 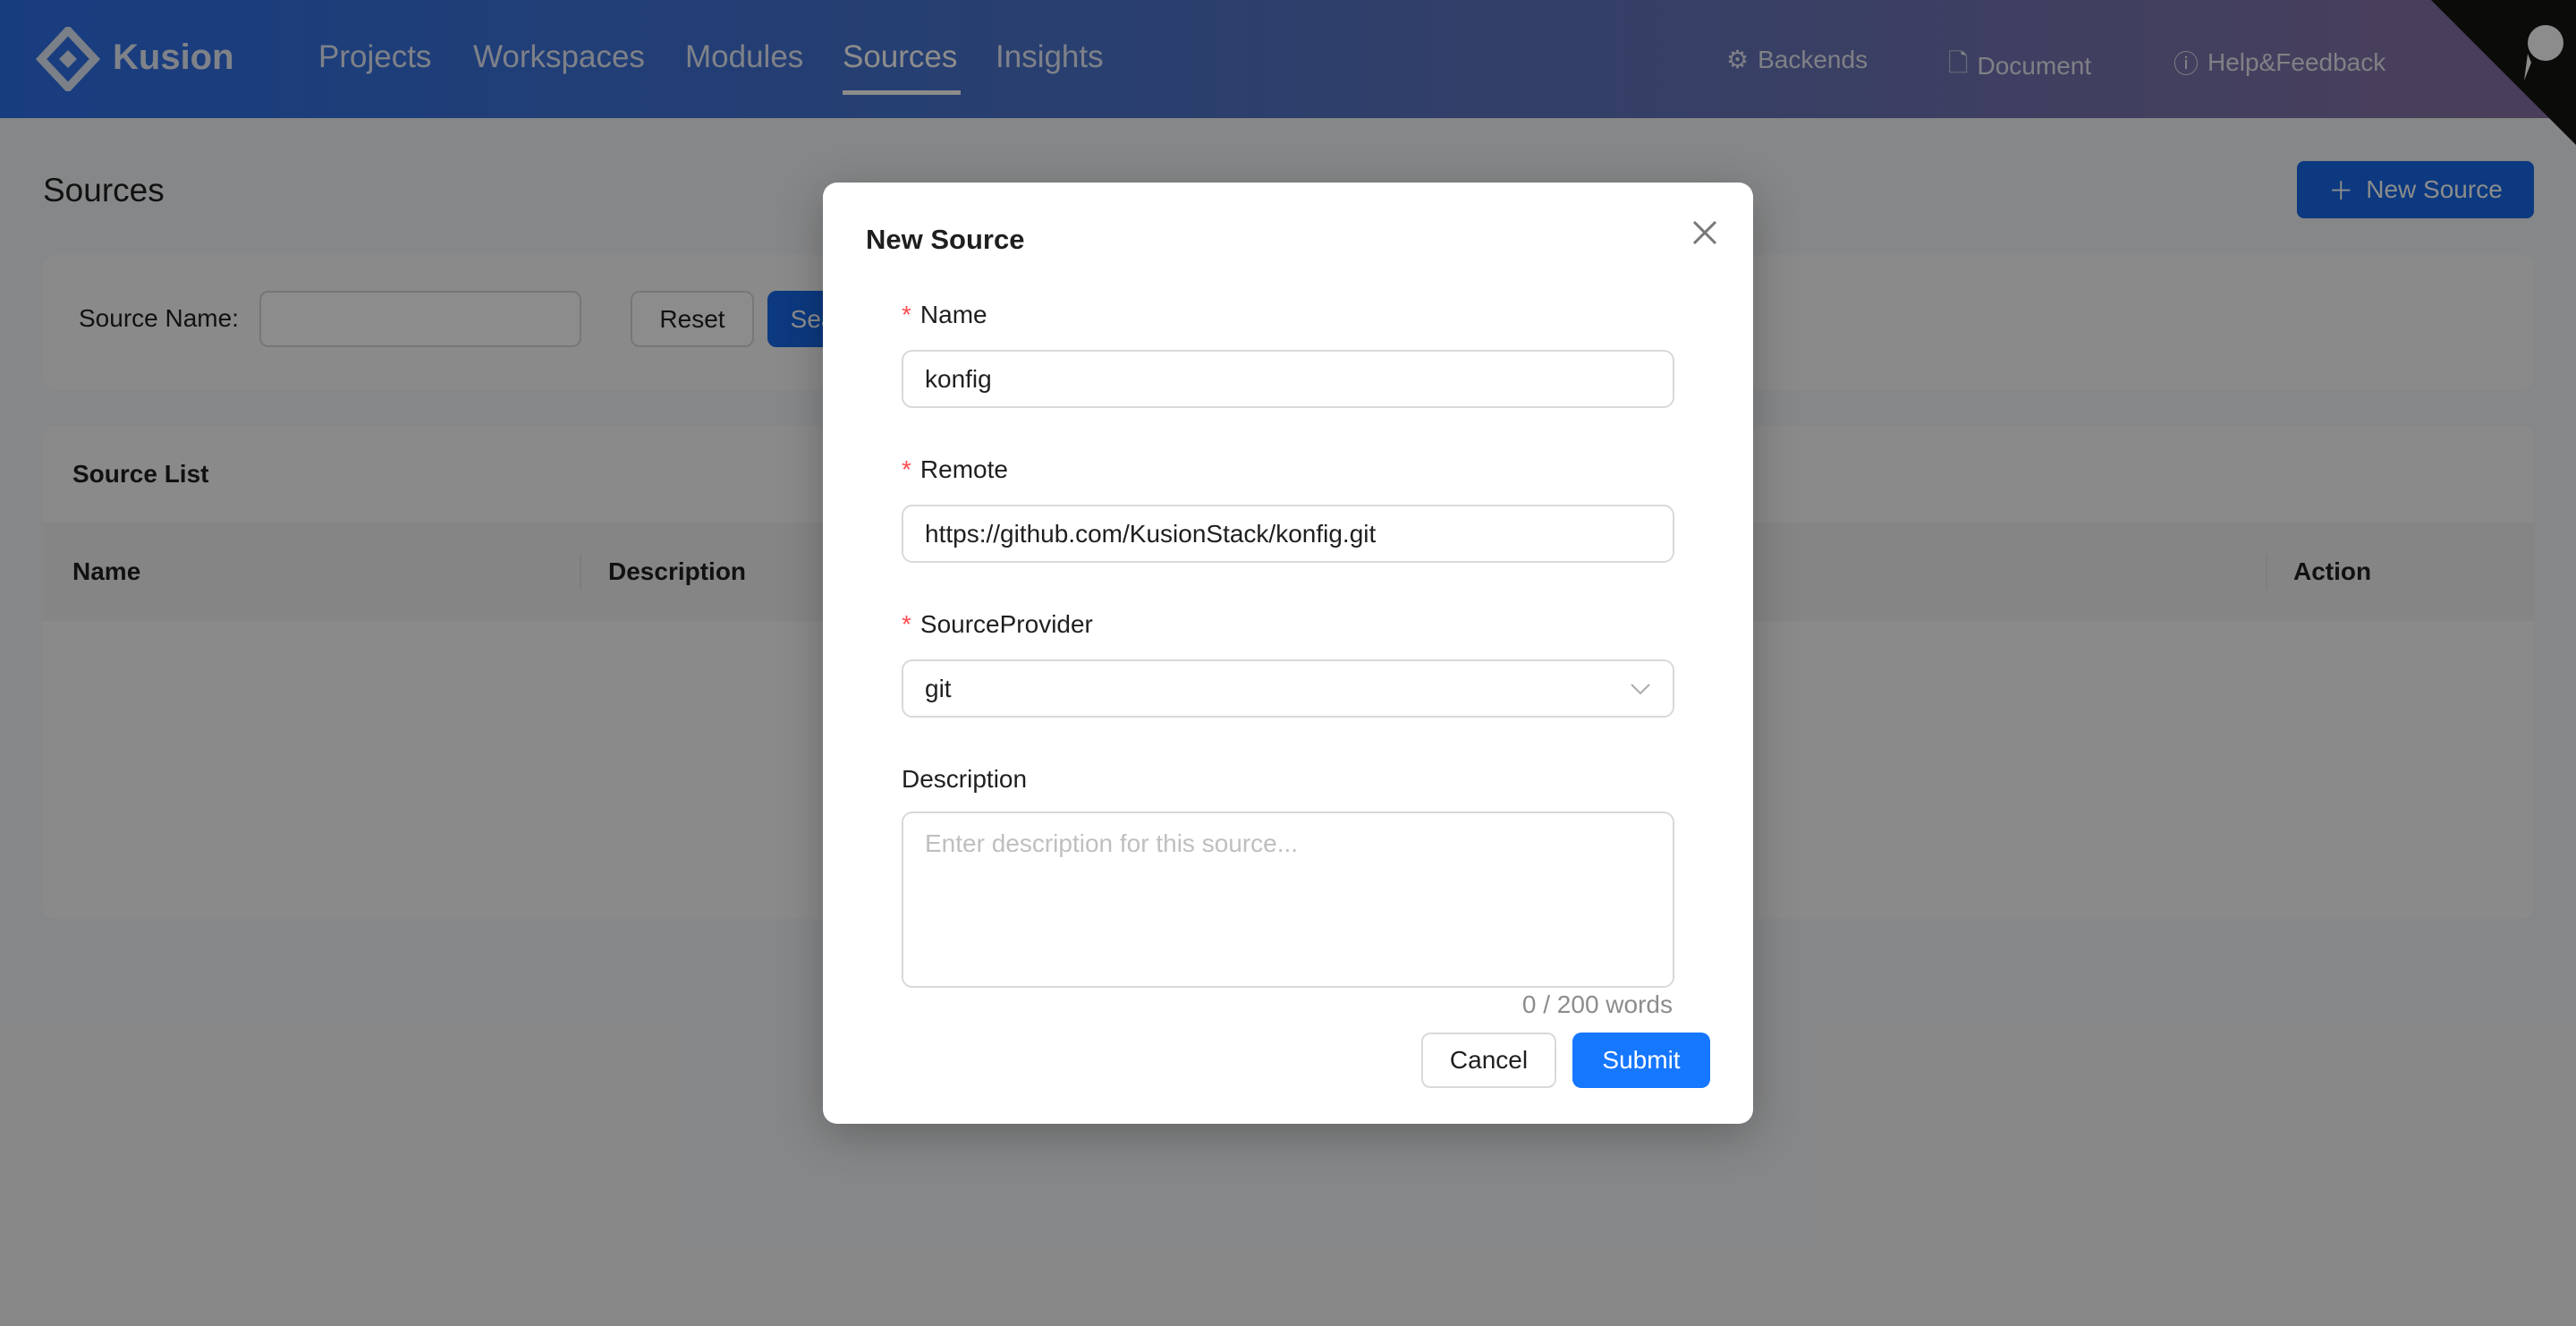 I want to click on remote-label: * Remote, so click(x=955, y=469).